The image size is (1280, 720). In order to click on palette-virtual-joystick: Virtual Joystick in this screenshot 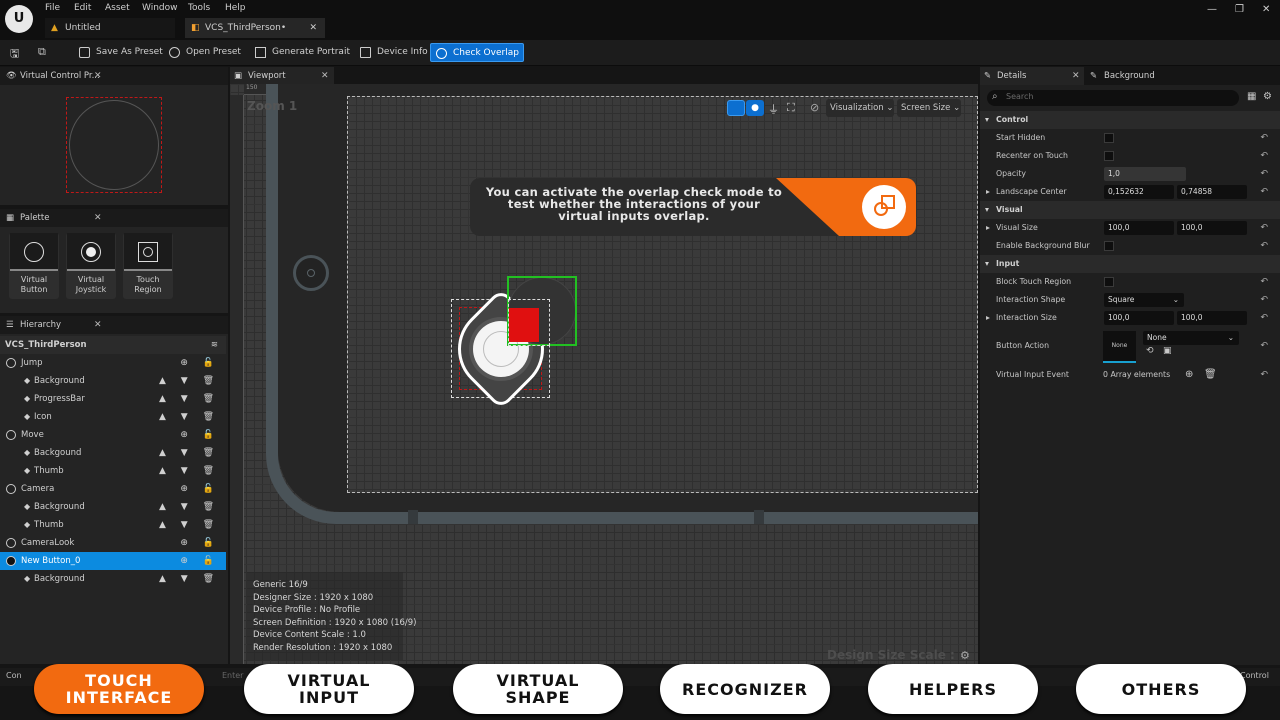, I will do `click(91, 266)`.